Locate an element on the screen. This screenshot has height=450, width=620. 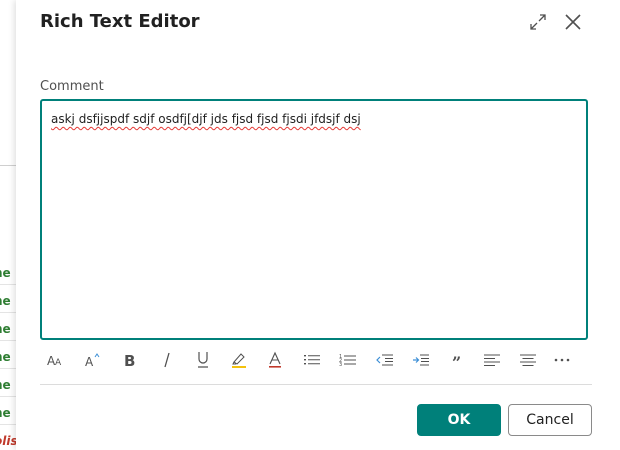
background-page: he he he he he he olis is located at coordinates (8, 225).